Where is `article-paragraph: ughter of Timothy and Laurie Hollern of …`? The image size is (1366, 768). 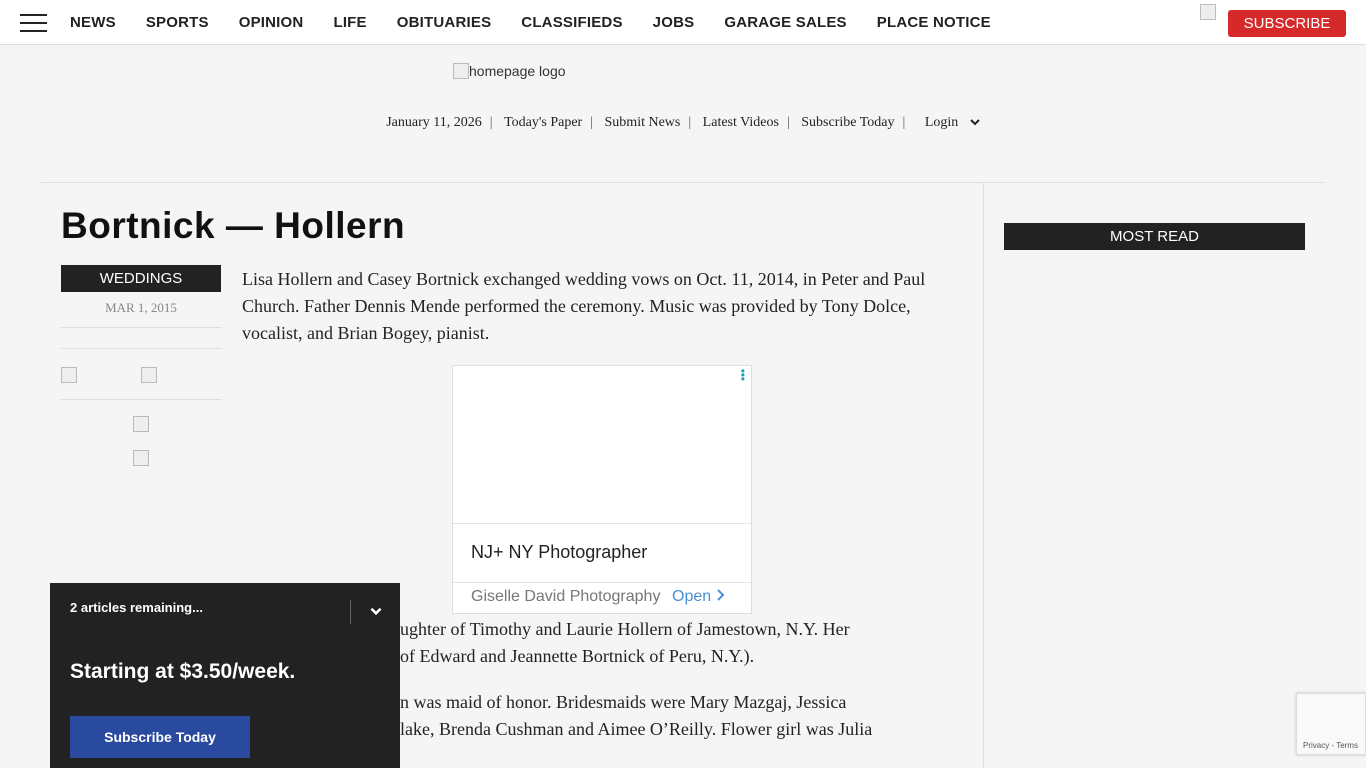
article-paragraph: ughter of Timothy and Laurie Hollern of … is located at coordinates (680, 643).